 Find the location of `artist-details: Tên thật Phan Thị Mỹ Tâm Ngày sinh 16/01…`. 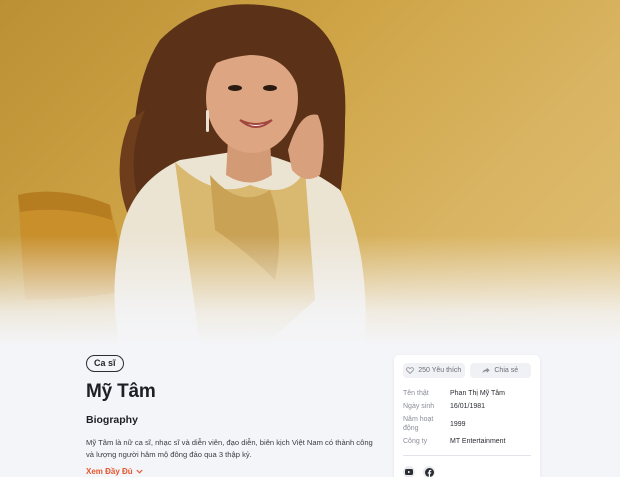

artist-details: Tên thật Phan Thị Mỹ Tâm Ngày sinh 16/01… is located at coordinates (467, 417).